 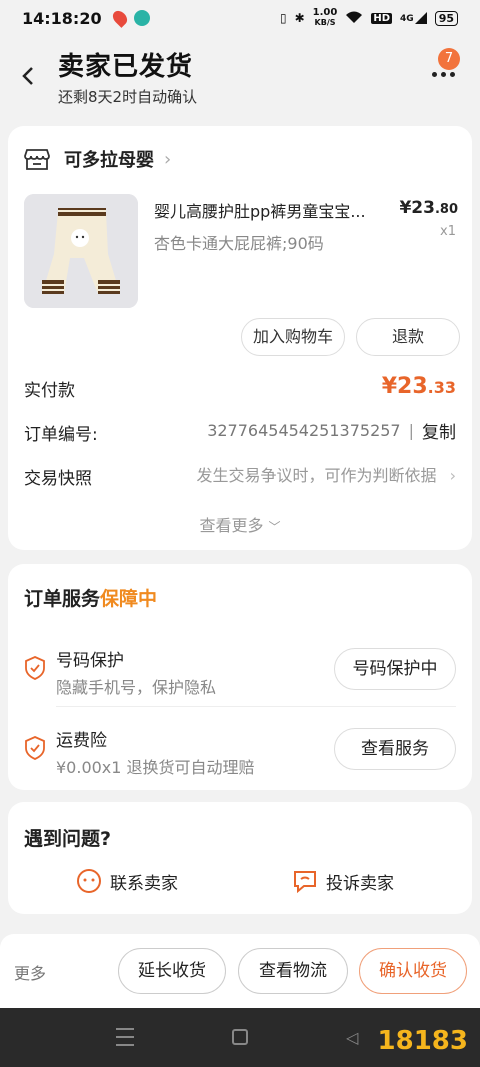 What do you see at coordinates (240, 858) in the screenshot?
I see `help-card: 遇到问题? 联系卖家 投诉卖家` at bounding box center [240, 858].